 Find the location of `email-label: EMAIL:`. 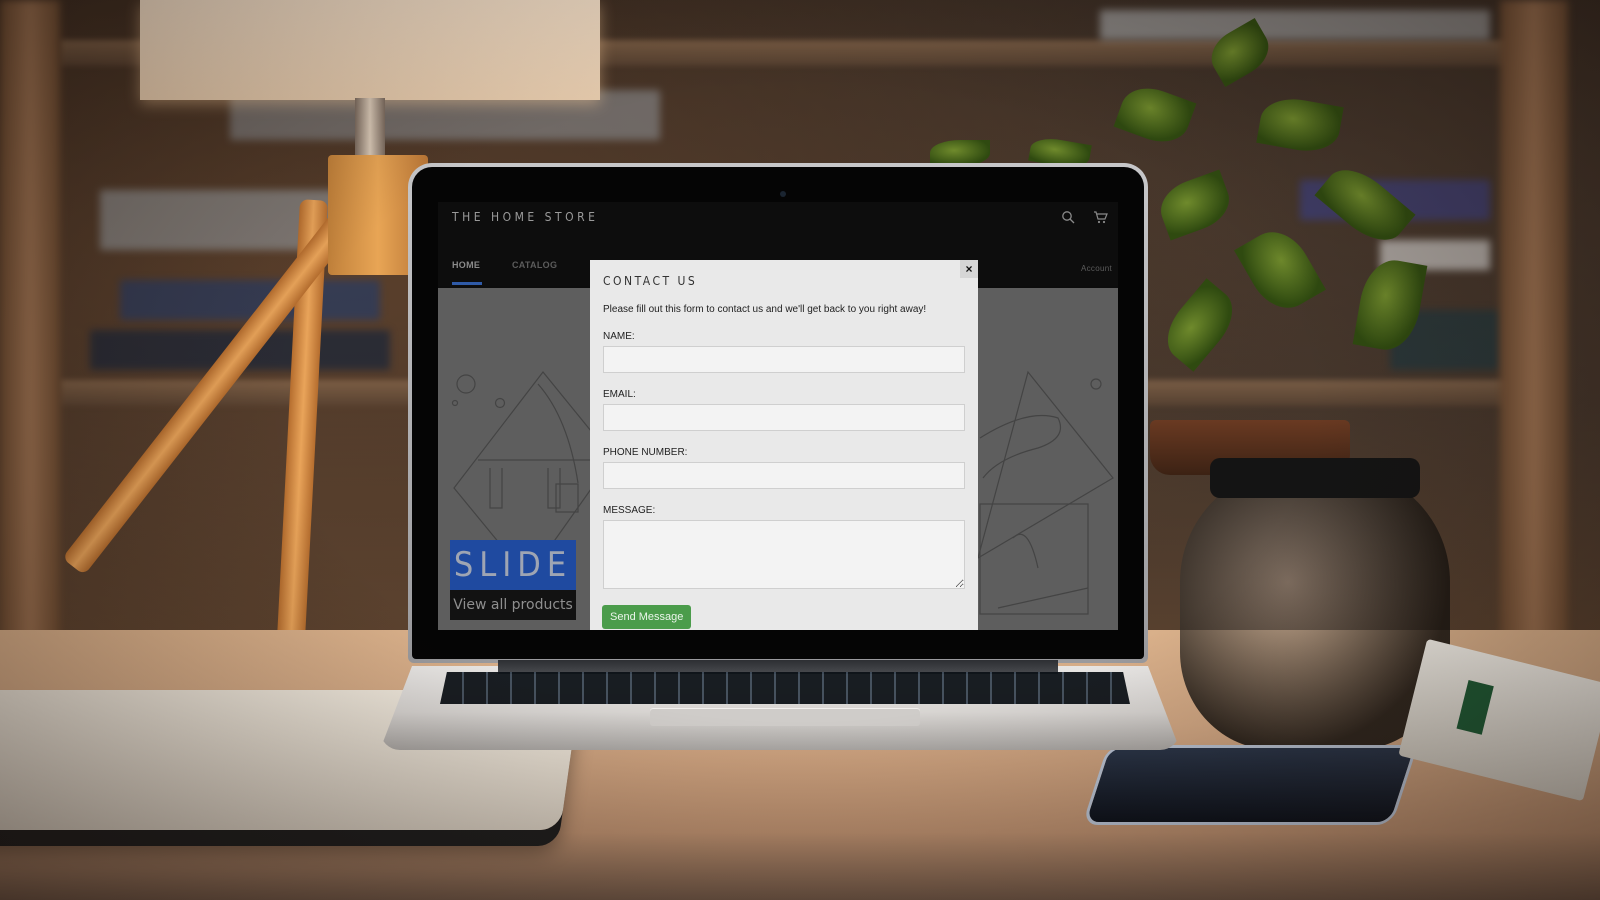

email-label: EMAIL: is located at coordinates (619, 394).